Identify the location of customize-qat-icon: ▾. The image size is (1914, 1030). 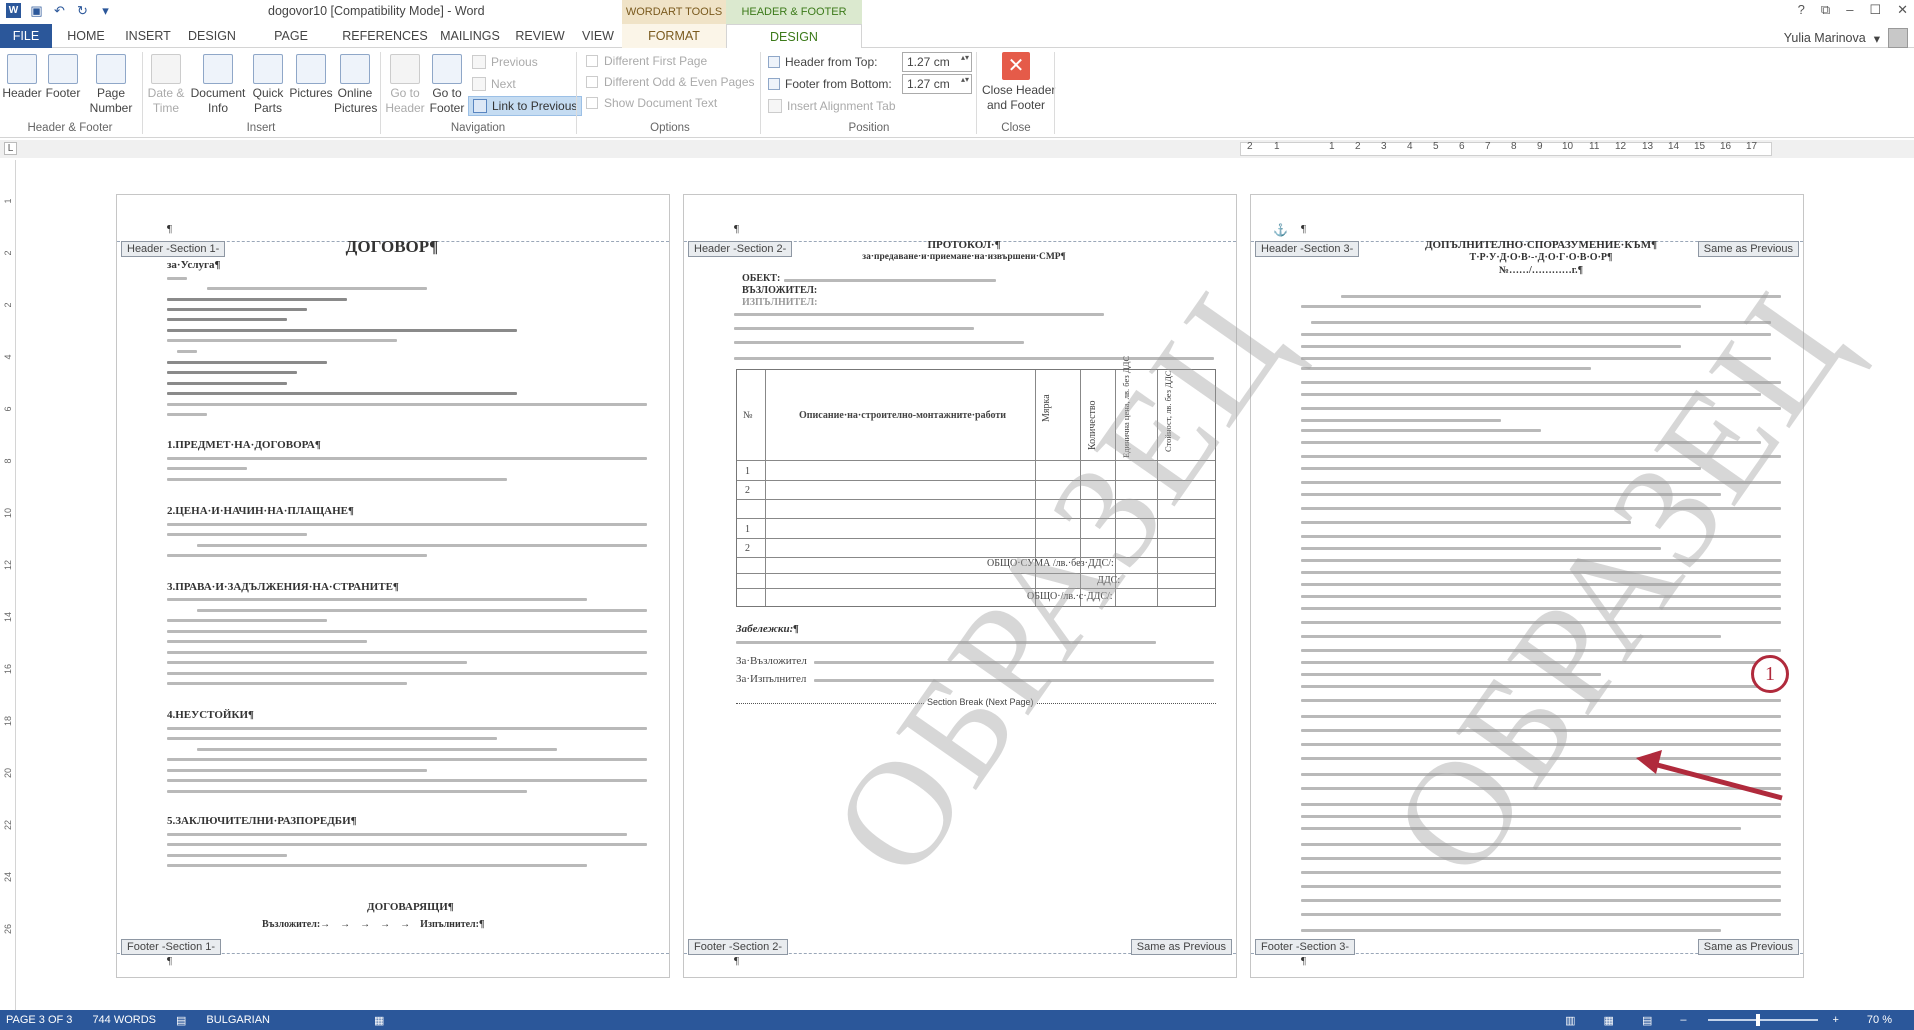
(105, 10).